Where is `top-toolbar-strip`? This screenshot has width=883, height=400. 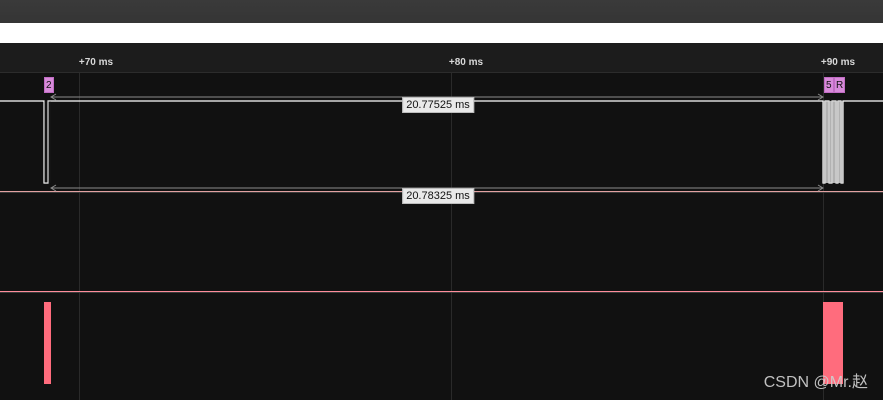
top-toolbar-strip is located at coordinates (441, 33).